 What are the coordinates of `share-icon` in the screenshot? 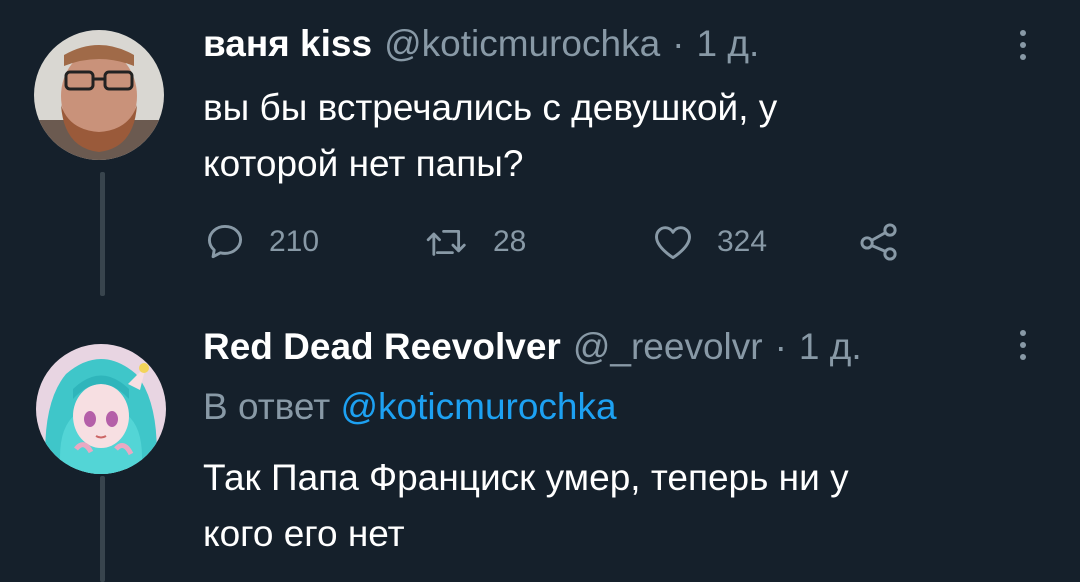 It's located at (878, 242).